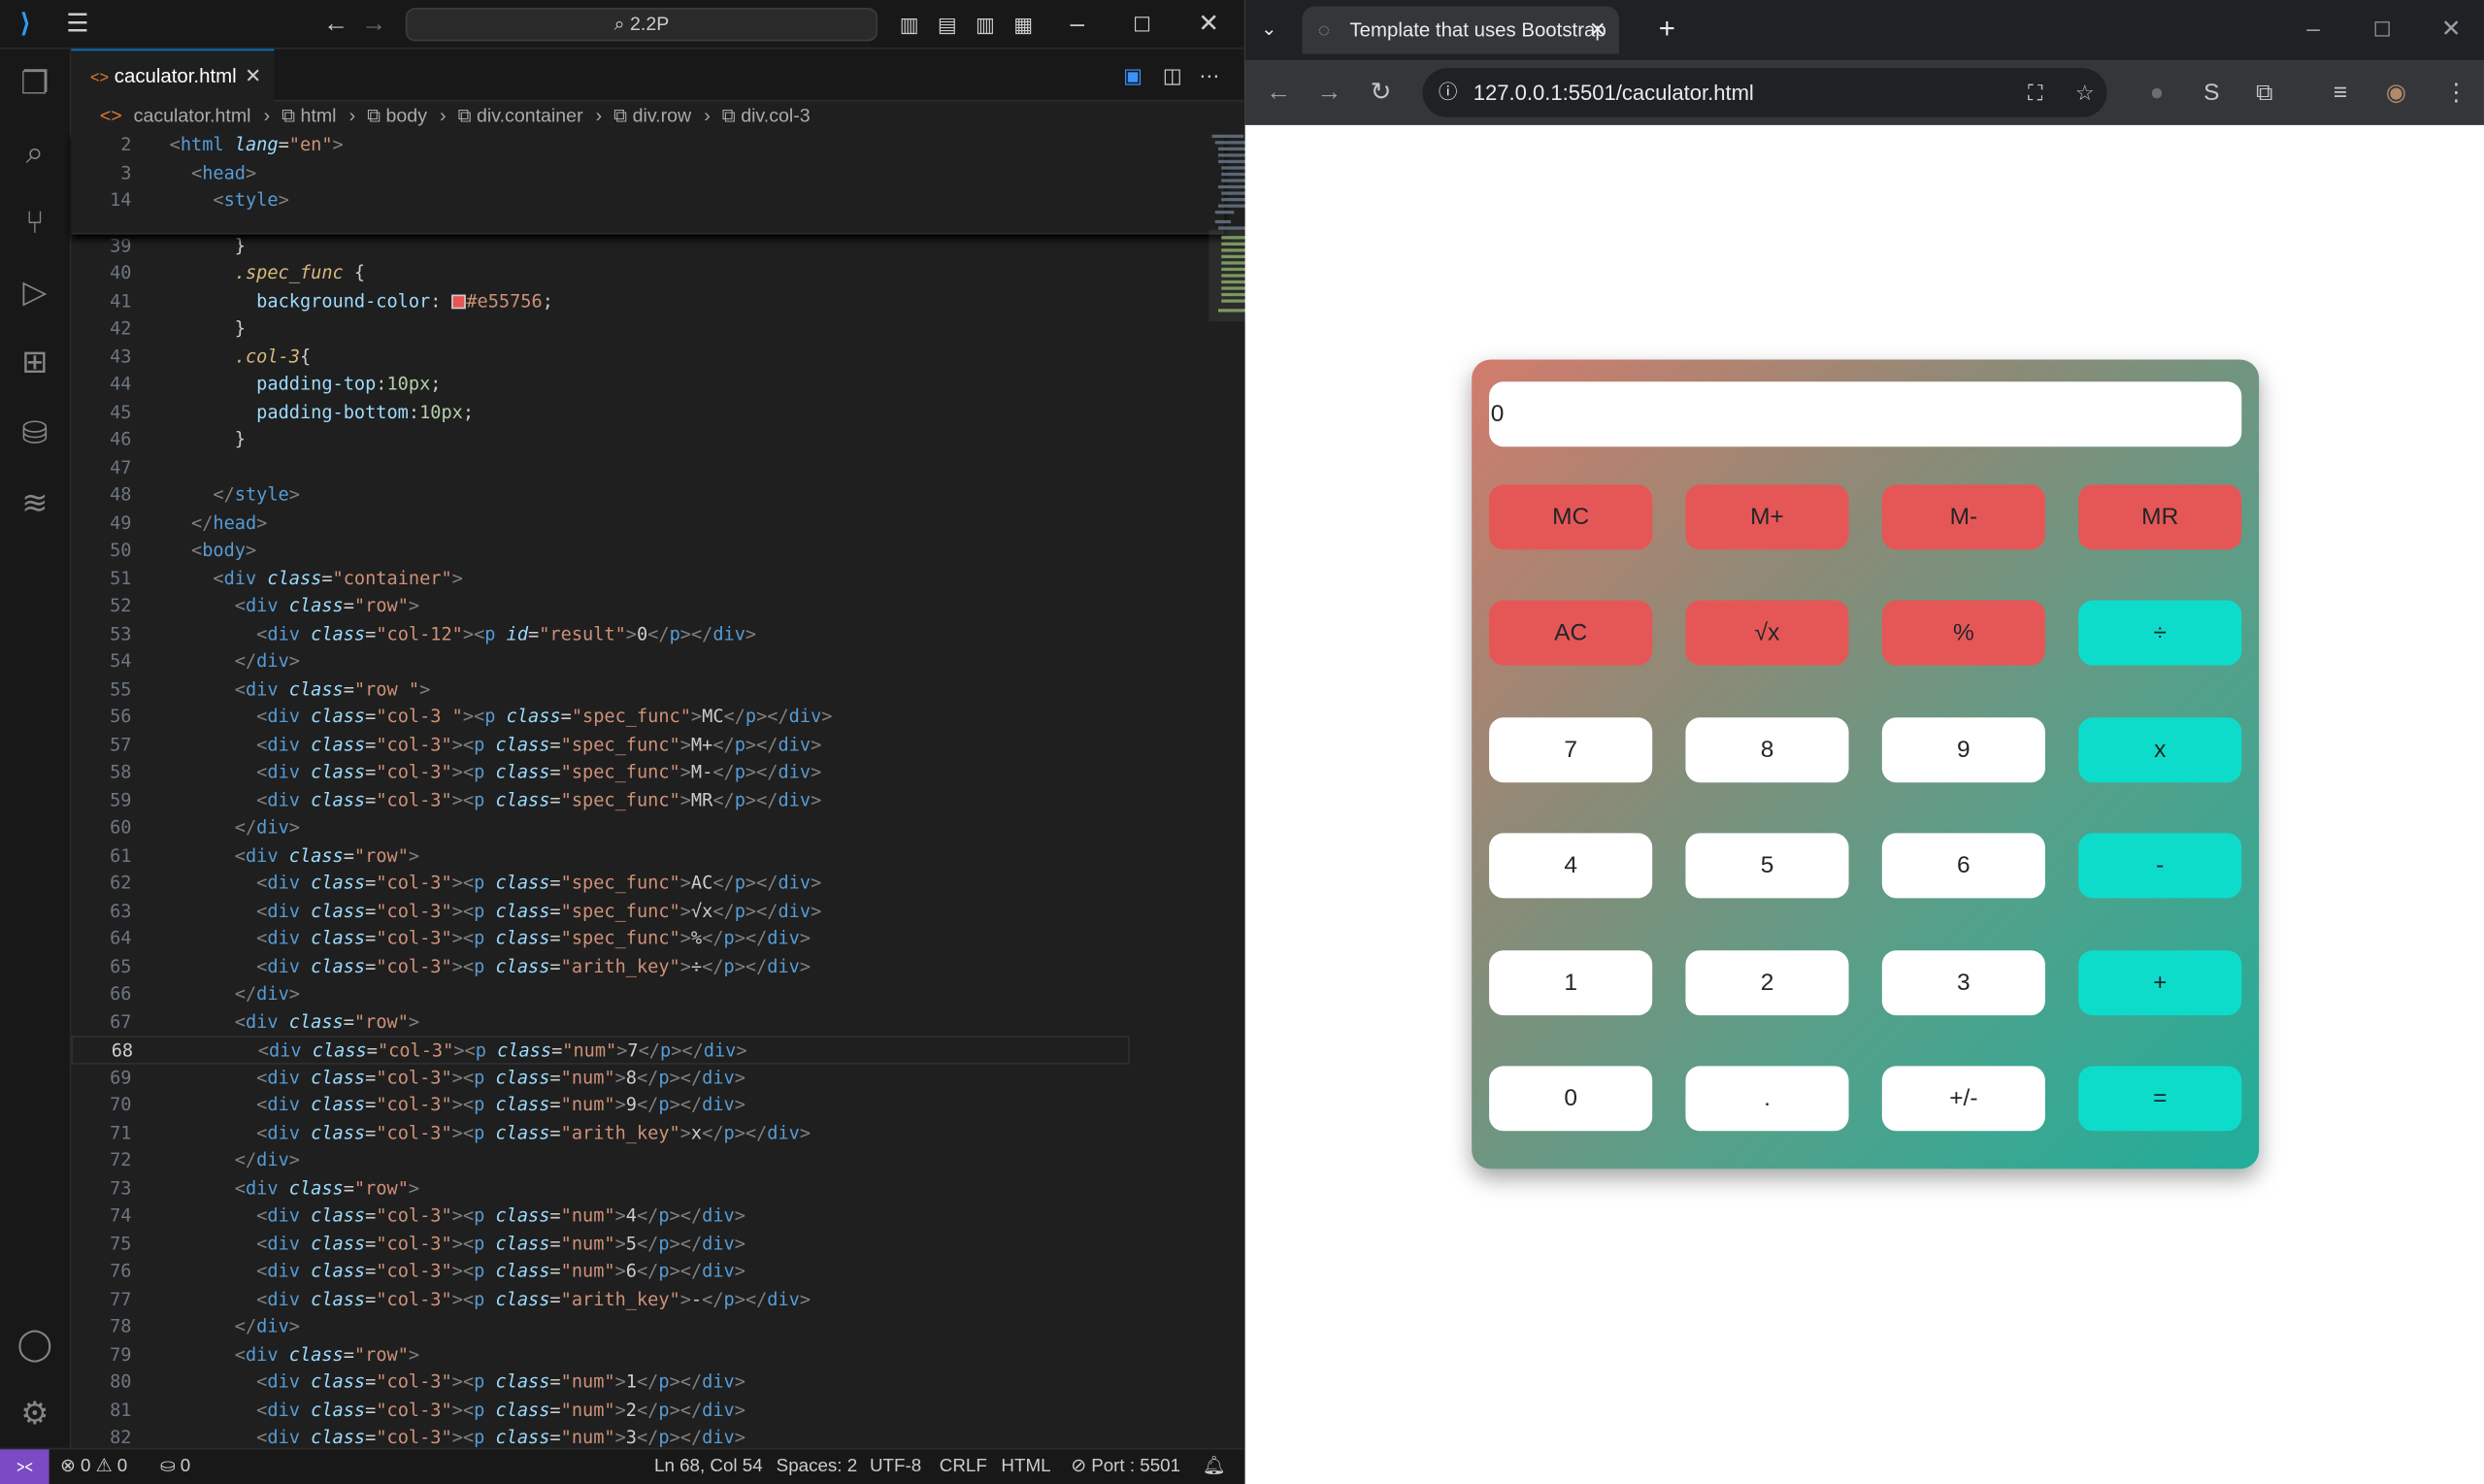 This screenshot has width=2484, height=1484. What do you see at coordinates (1268, 31) in the screenshot?
I see `tab-search-icon: ⌄` at bounding box center [1268, 31].